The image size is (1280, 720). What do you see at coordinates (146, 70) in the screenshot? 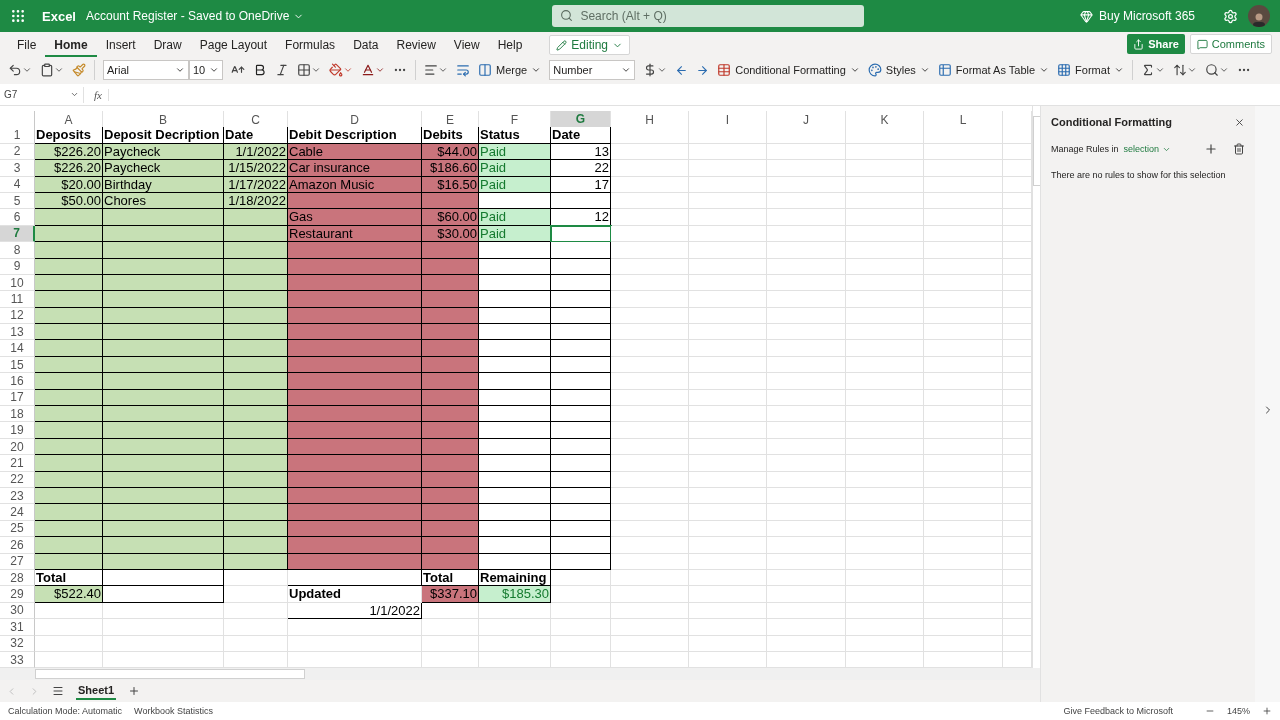
I see `font-select: Arial` at bounding box center [146, 70].